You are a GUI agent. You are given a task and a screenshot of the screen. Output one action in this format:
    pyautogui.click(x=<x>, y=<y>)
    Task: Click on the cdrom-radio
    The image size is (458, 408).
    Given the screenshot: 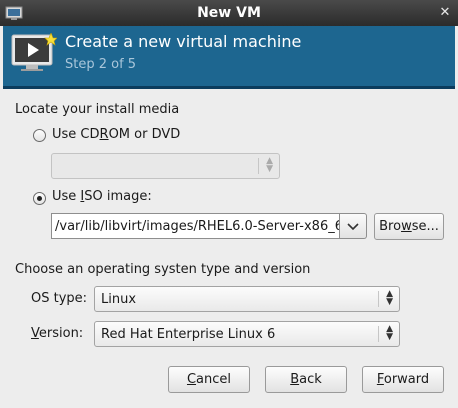 What is the action you would take?
    pyautogui.click(x=39, y=135)
    